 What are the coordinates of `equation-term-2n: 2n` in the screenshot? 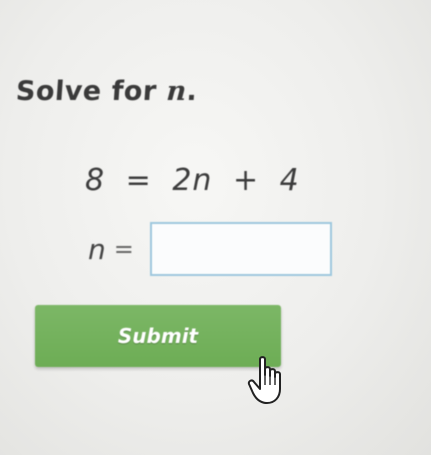 It's located at (192, 180).